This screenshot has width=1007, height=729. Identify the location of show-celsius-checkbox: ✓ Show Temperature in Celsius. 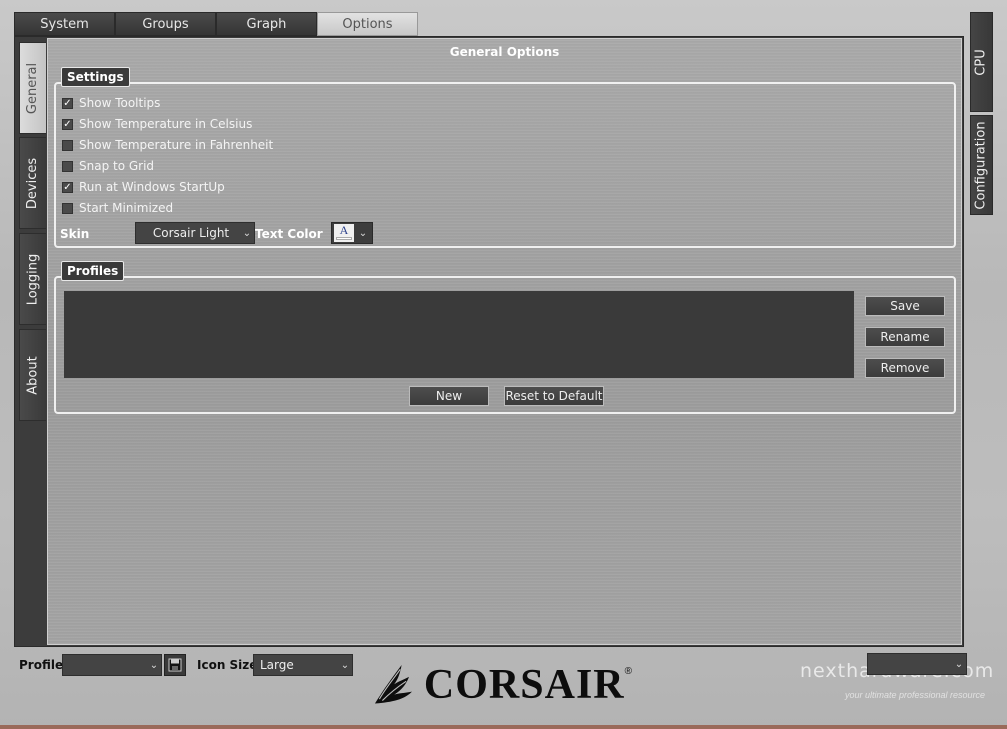
(157, 124).